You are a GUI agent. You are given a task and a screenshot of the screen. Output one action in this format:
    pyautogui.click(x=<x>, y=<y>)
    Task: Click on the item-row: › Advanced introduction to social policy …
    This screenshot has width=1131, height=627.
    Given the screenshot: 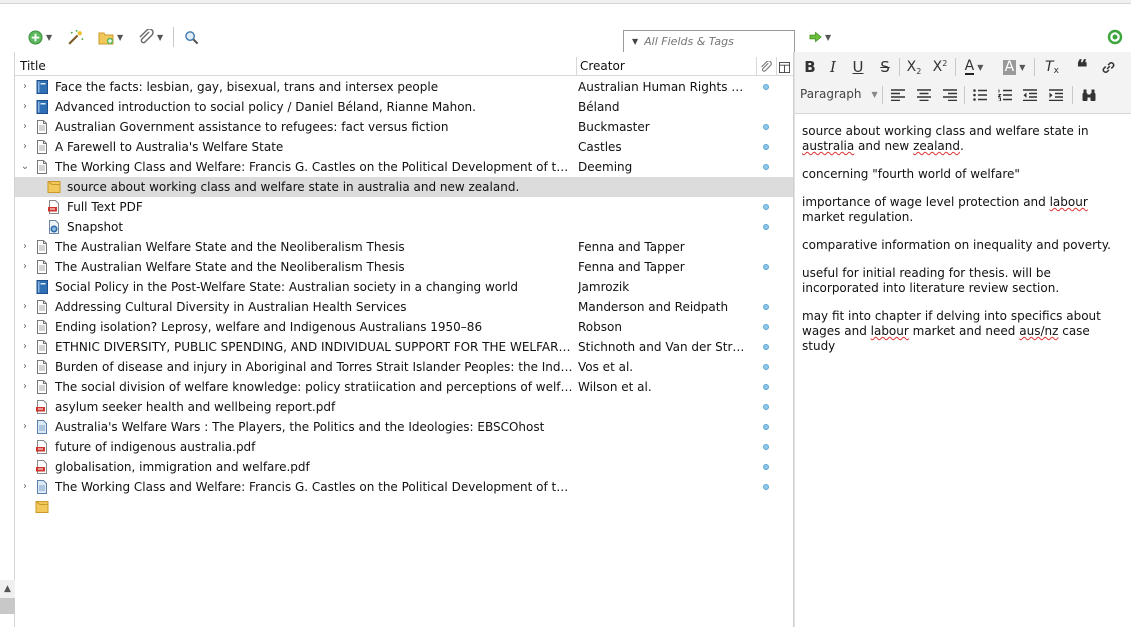 What is the action you would take?
    pyautogui.click(x=404, y=107)
    